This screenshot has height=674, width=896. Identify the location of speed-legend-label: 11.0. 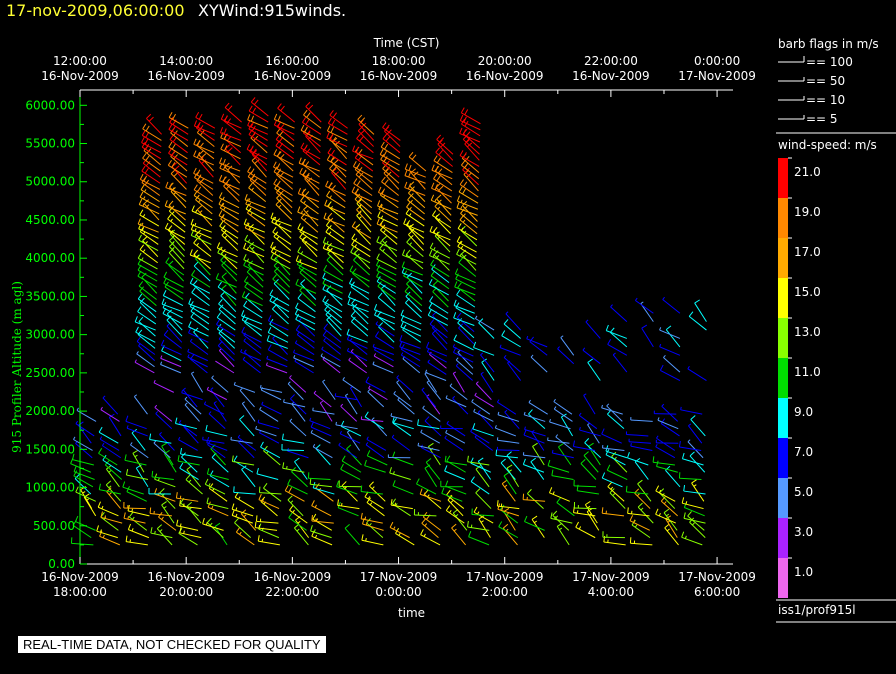
(807, 372).